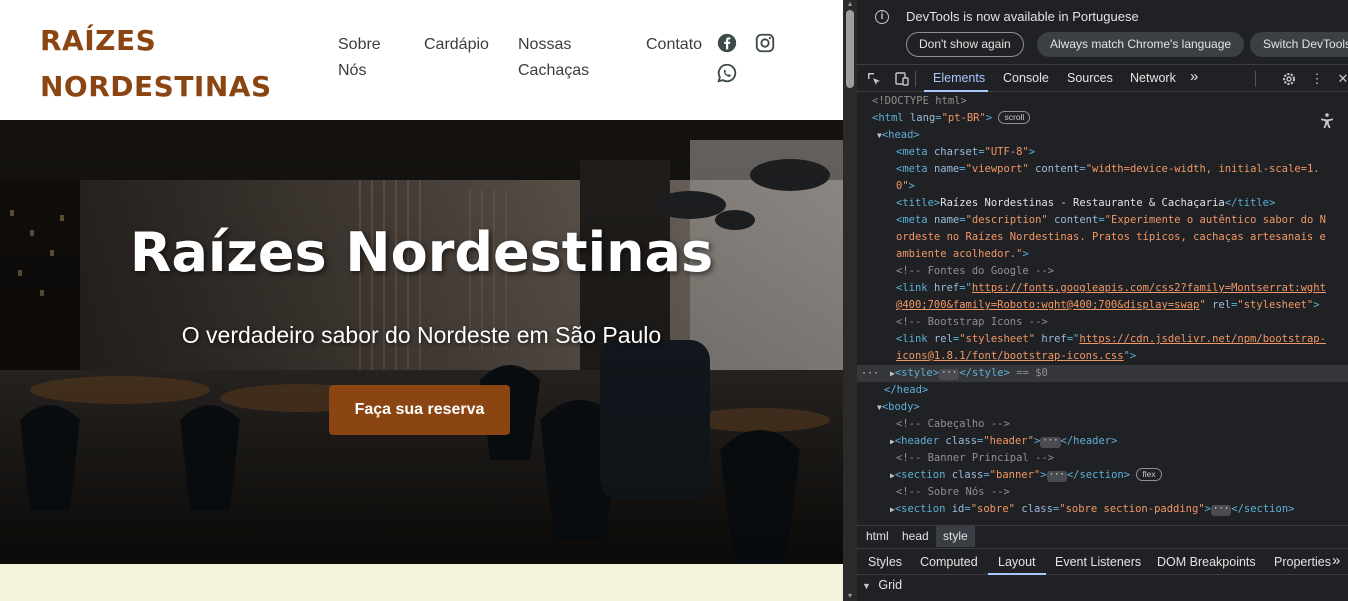  Describe the element at coordinates (1194, 76) in the screenshot. I see `more-tabs-chevron-icon: »` at that location.